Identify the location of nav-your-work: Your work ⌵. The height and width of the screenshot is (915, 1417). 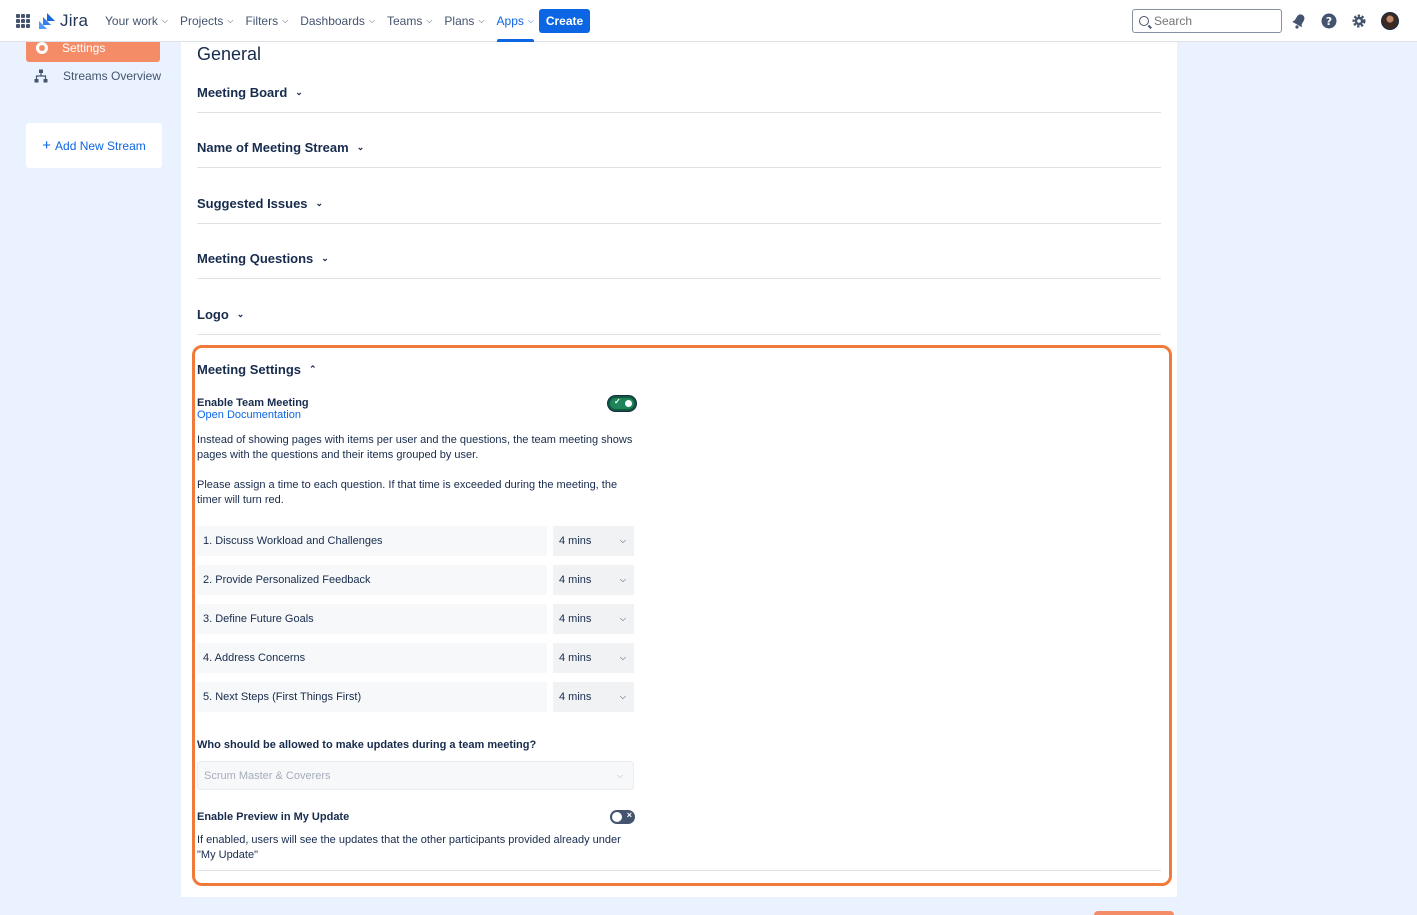
(136, 21).